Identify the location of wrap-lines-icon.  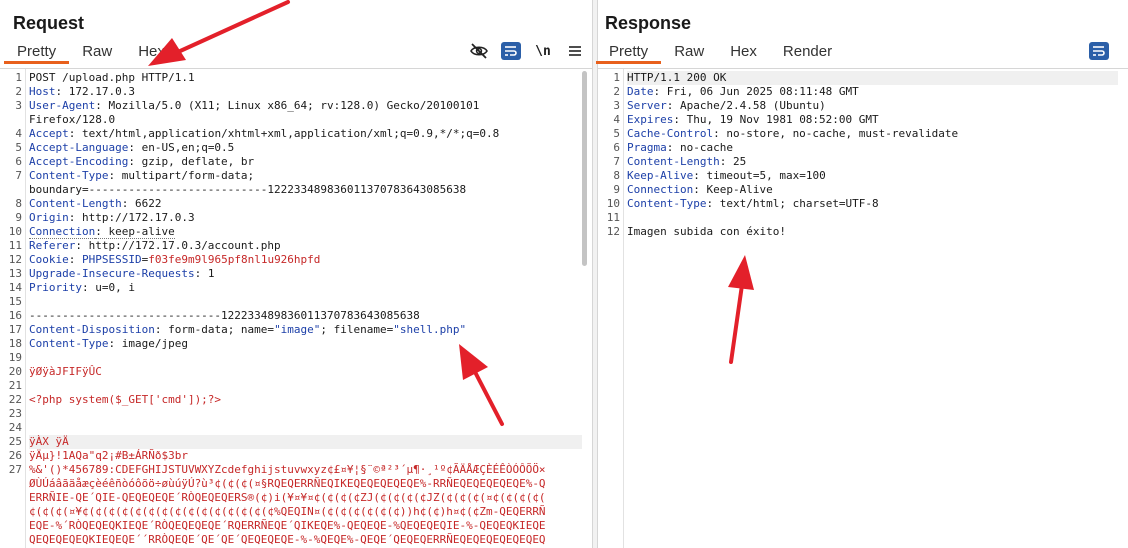
(511, 51).